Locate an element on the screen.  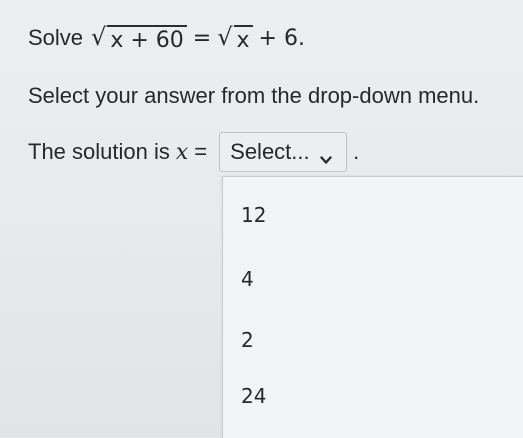
equation: √ x + 60 = √ x + 6. is located at coordinates (198, 39).